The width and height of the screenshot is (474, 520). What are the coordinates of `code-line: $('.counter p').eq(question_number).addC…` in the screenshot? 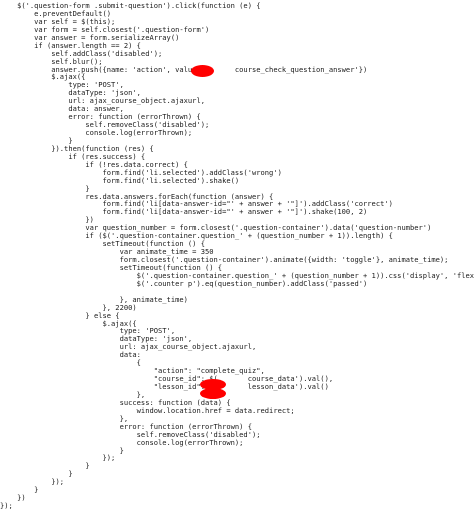 It's located at (184, 283).